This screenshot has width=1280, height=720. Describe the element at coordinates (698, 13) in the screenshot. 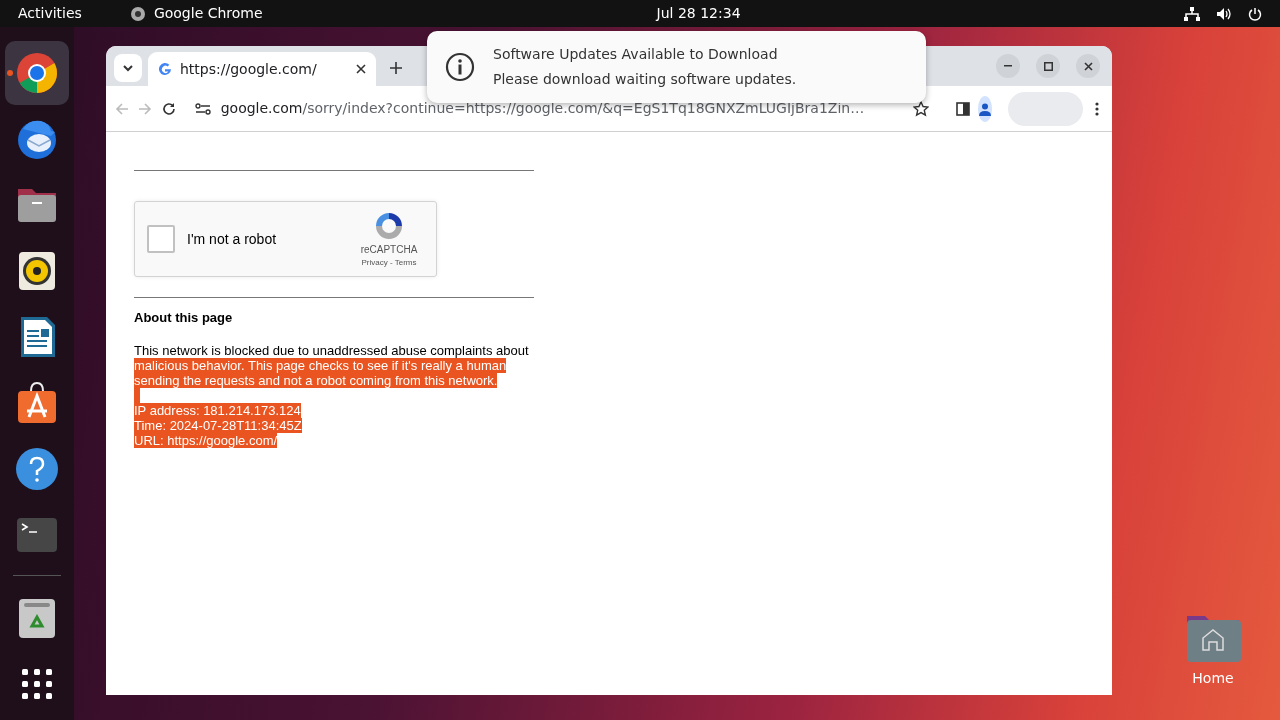

I see `clock: Jul 28 12:34` at that location.